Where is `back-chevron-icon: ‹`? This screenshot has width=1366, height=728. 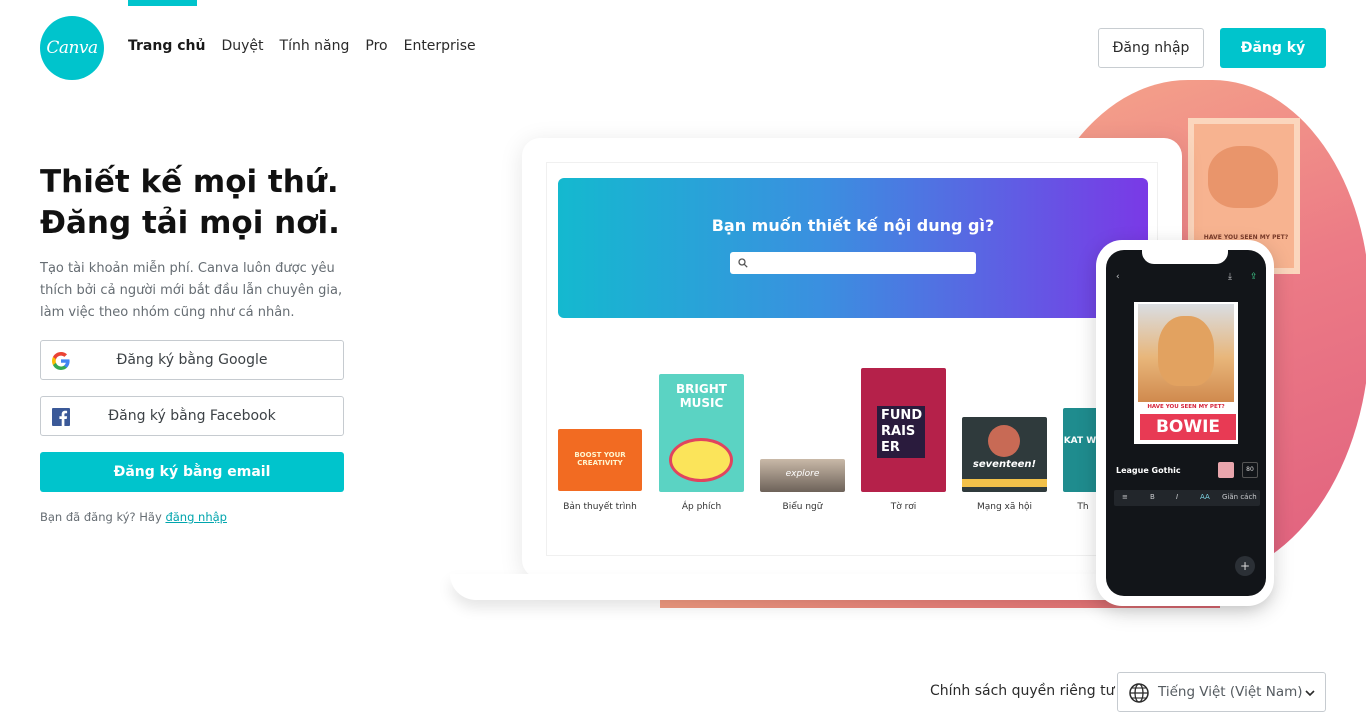 back-chevron-icon: ‹ is located at coordinates (1118, 277).